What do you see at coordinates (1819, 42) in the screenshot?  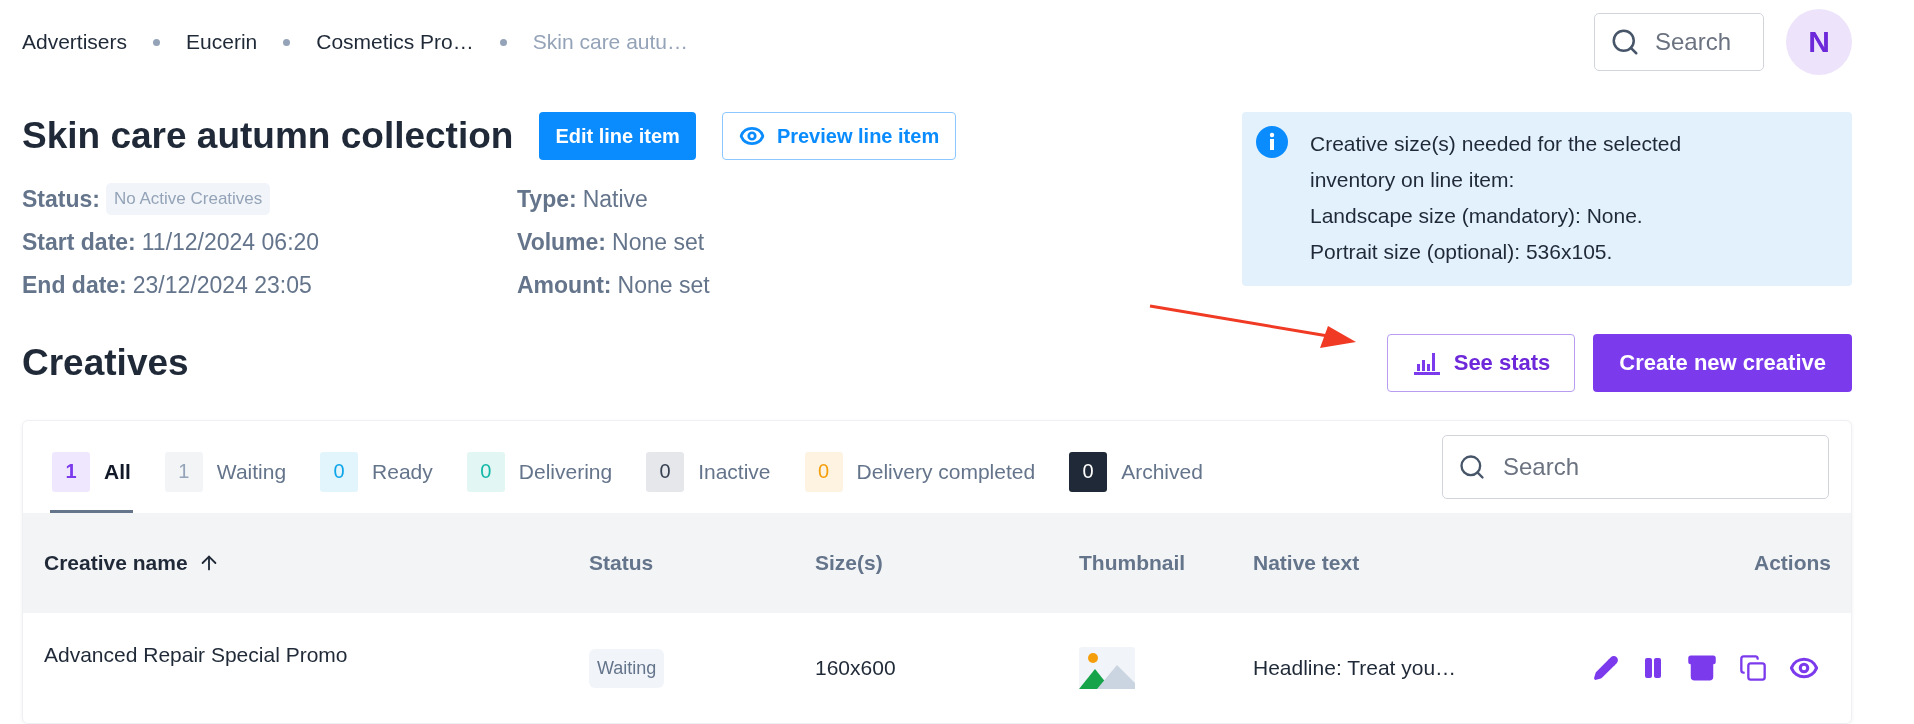 I see `user-avatar: N` at bounding box center [1819, 42].